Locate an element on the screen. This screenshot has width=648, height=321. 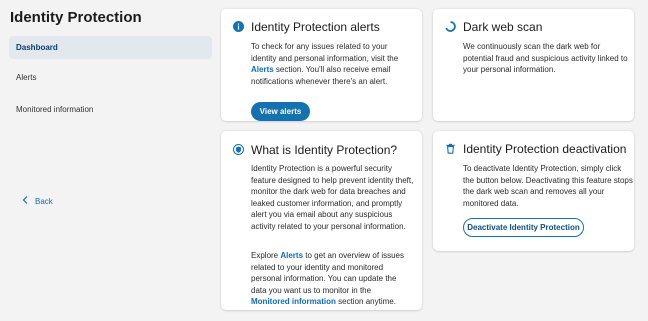
sidebar-item-dashboard: Dashboard is located at coordinates (110, 47).